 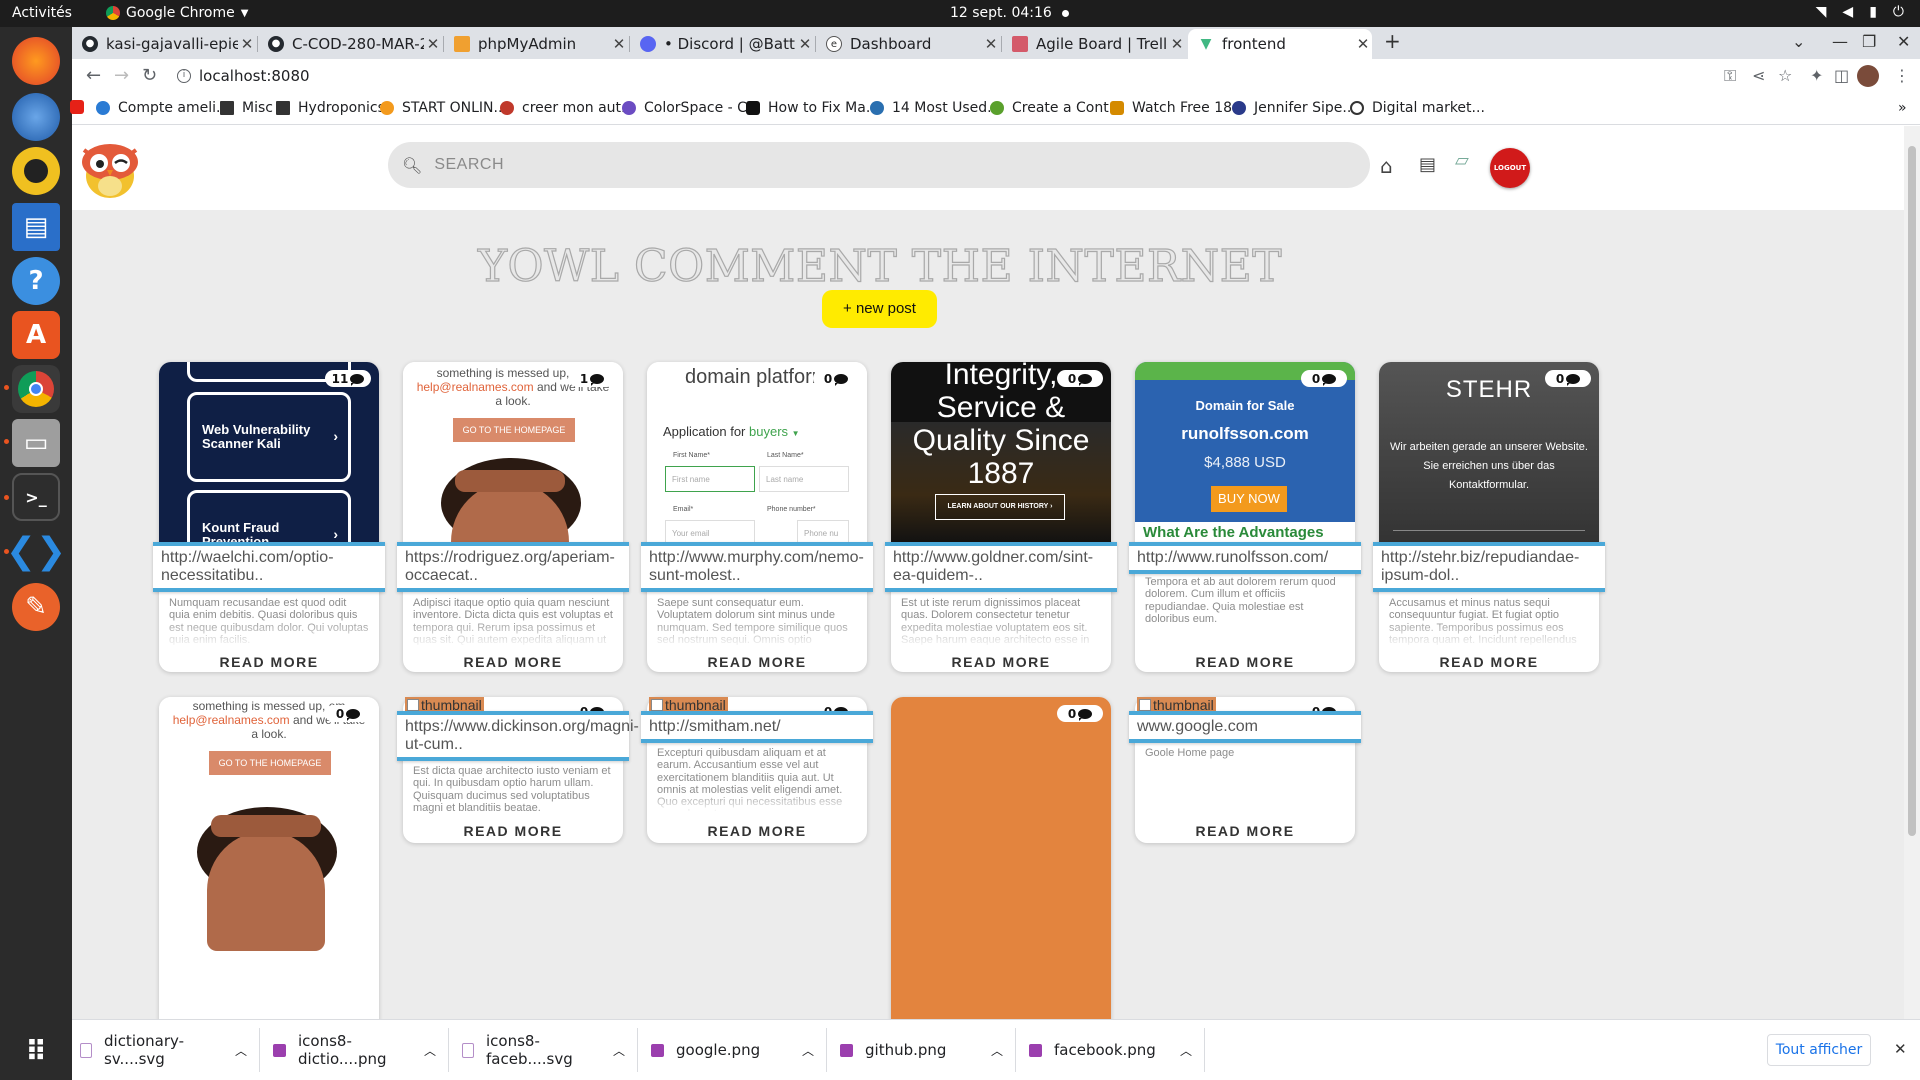 I want to click on terminal-icon: >_, so click(x=36, y=497).